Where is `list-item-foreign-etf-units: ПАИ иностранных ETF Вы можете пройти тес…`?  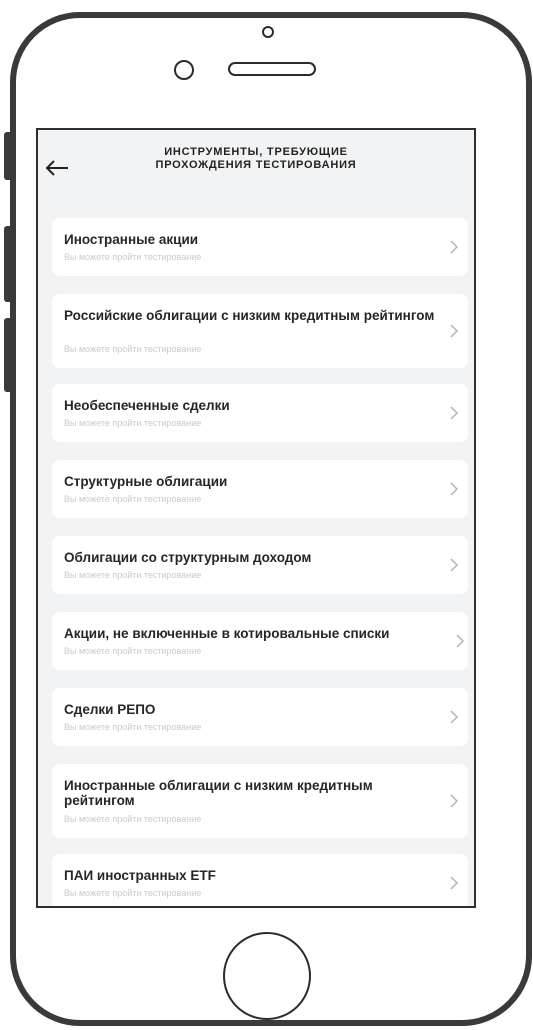 list-item-foreign-etf-units: ПАИ иностранных ETF Вы можете пройти тес… is located at coordinates (260, 880).